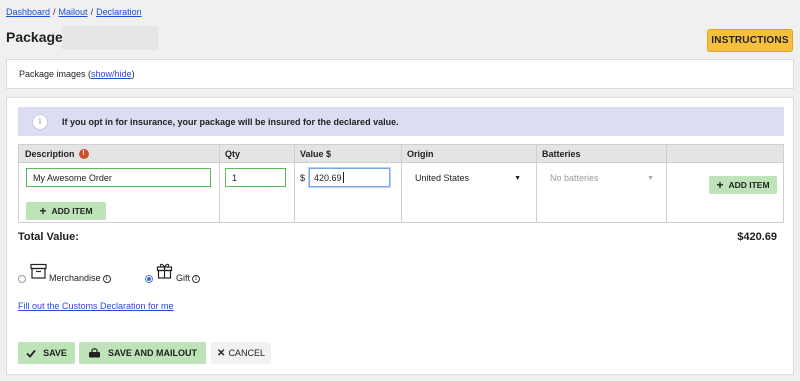 This screenshot has height=381, width=800. What do you see at coordinates (303, 178) in the screenshot?
I see `currency-symbol: $` at bounding box center [303, 178].